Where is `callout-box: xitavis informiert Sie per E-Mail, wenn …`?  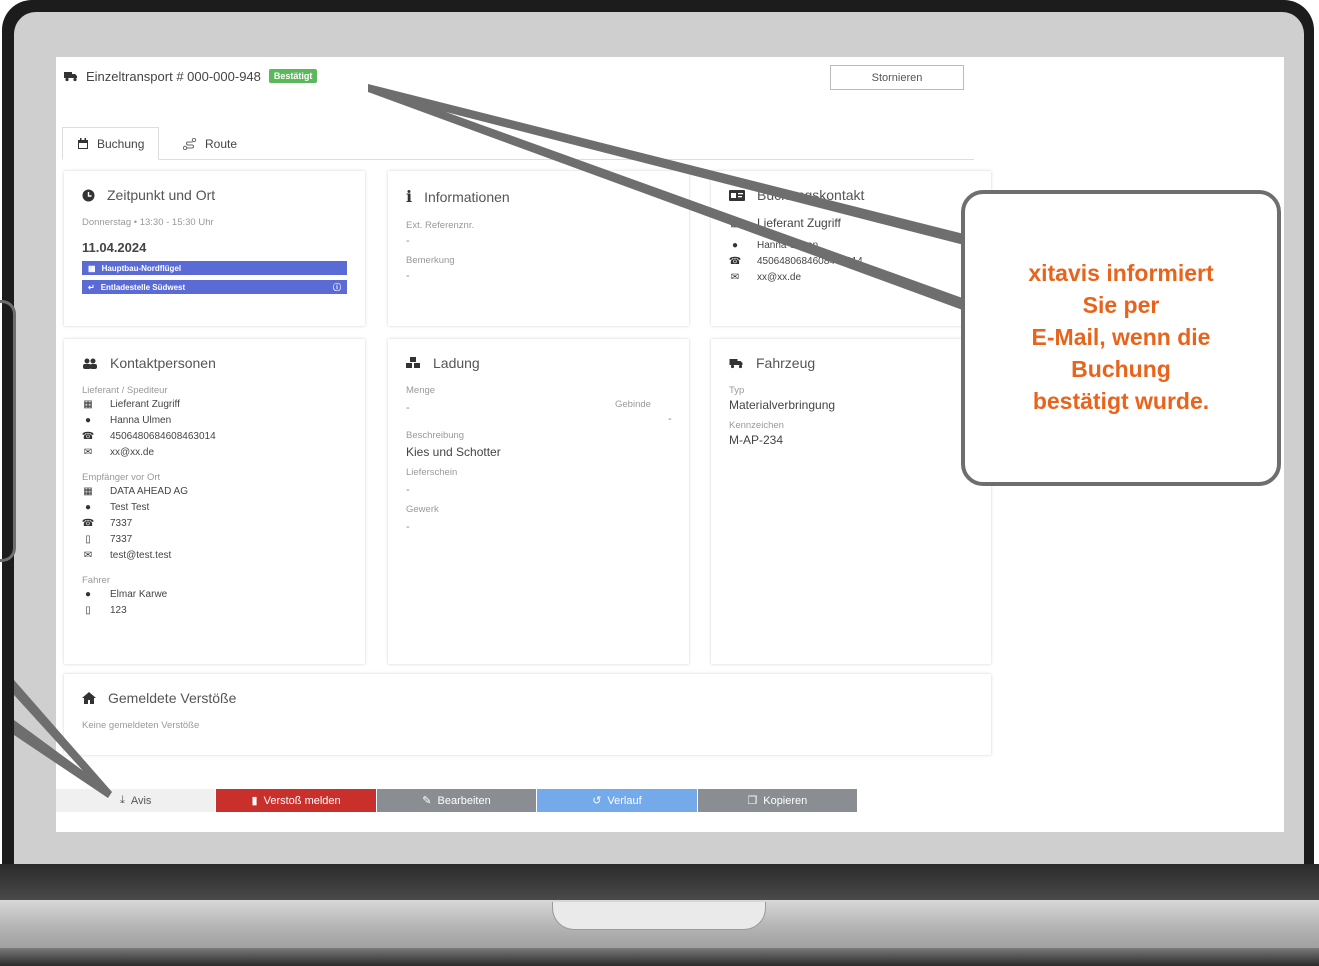
callout-box: xitavis informiert Sie per E-Mail, wenn … is located at coordinates (1121, 338).